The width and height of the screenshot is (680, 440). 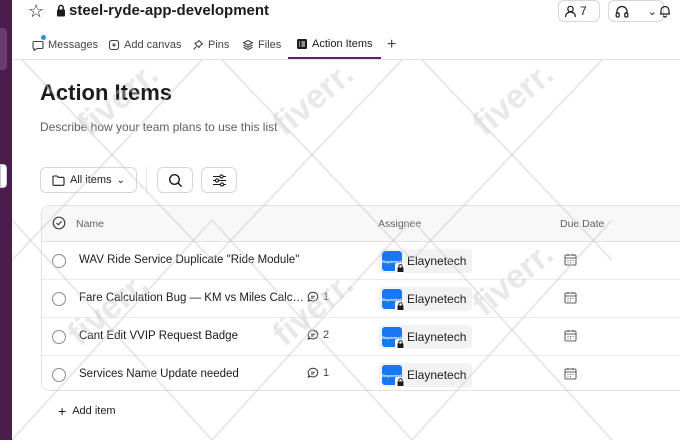 I want to click on canvas-icon, so click(x=114, y=45).